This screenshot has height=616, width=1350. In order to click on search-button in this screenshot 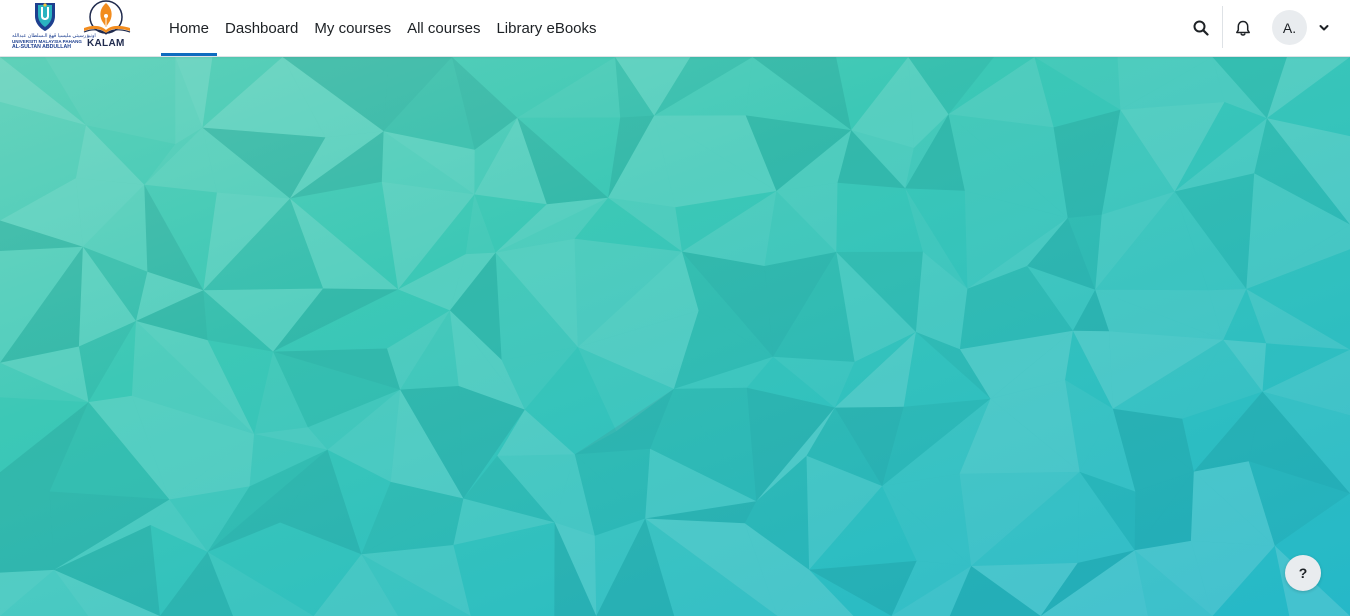, I will do `click(1201, 28)`.